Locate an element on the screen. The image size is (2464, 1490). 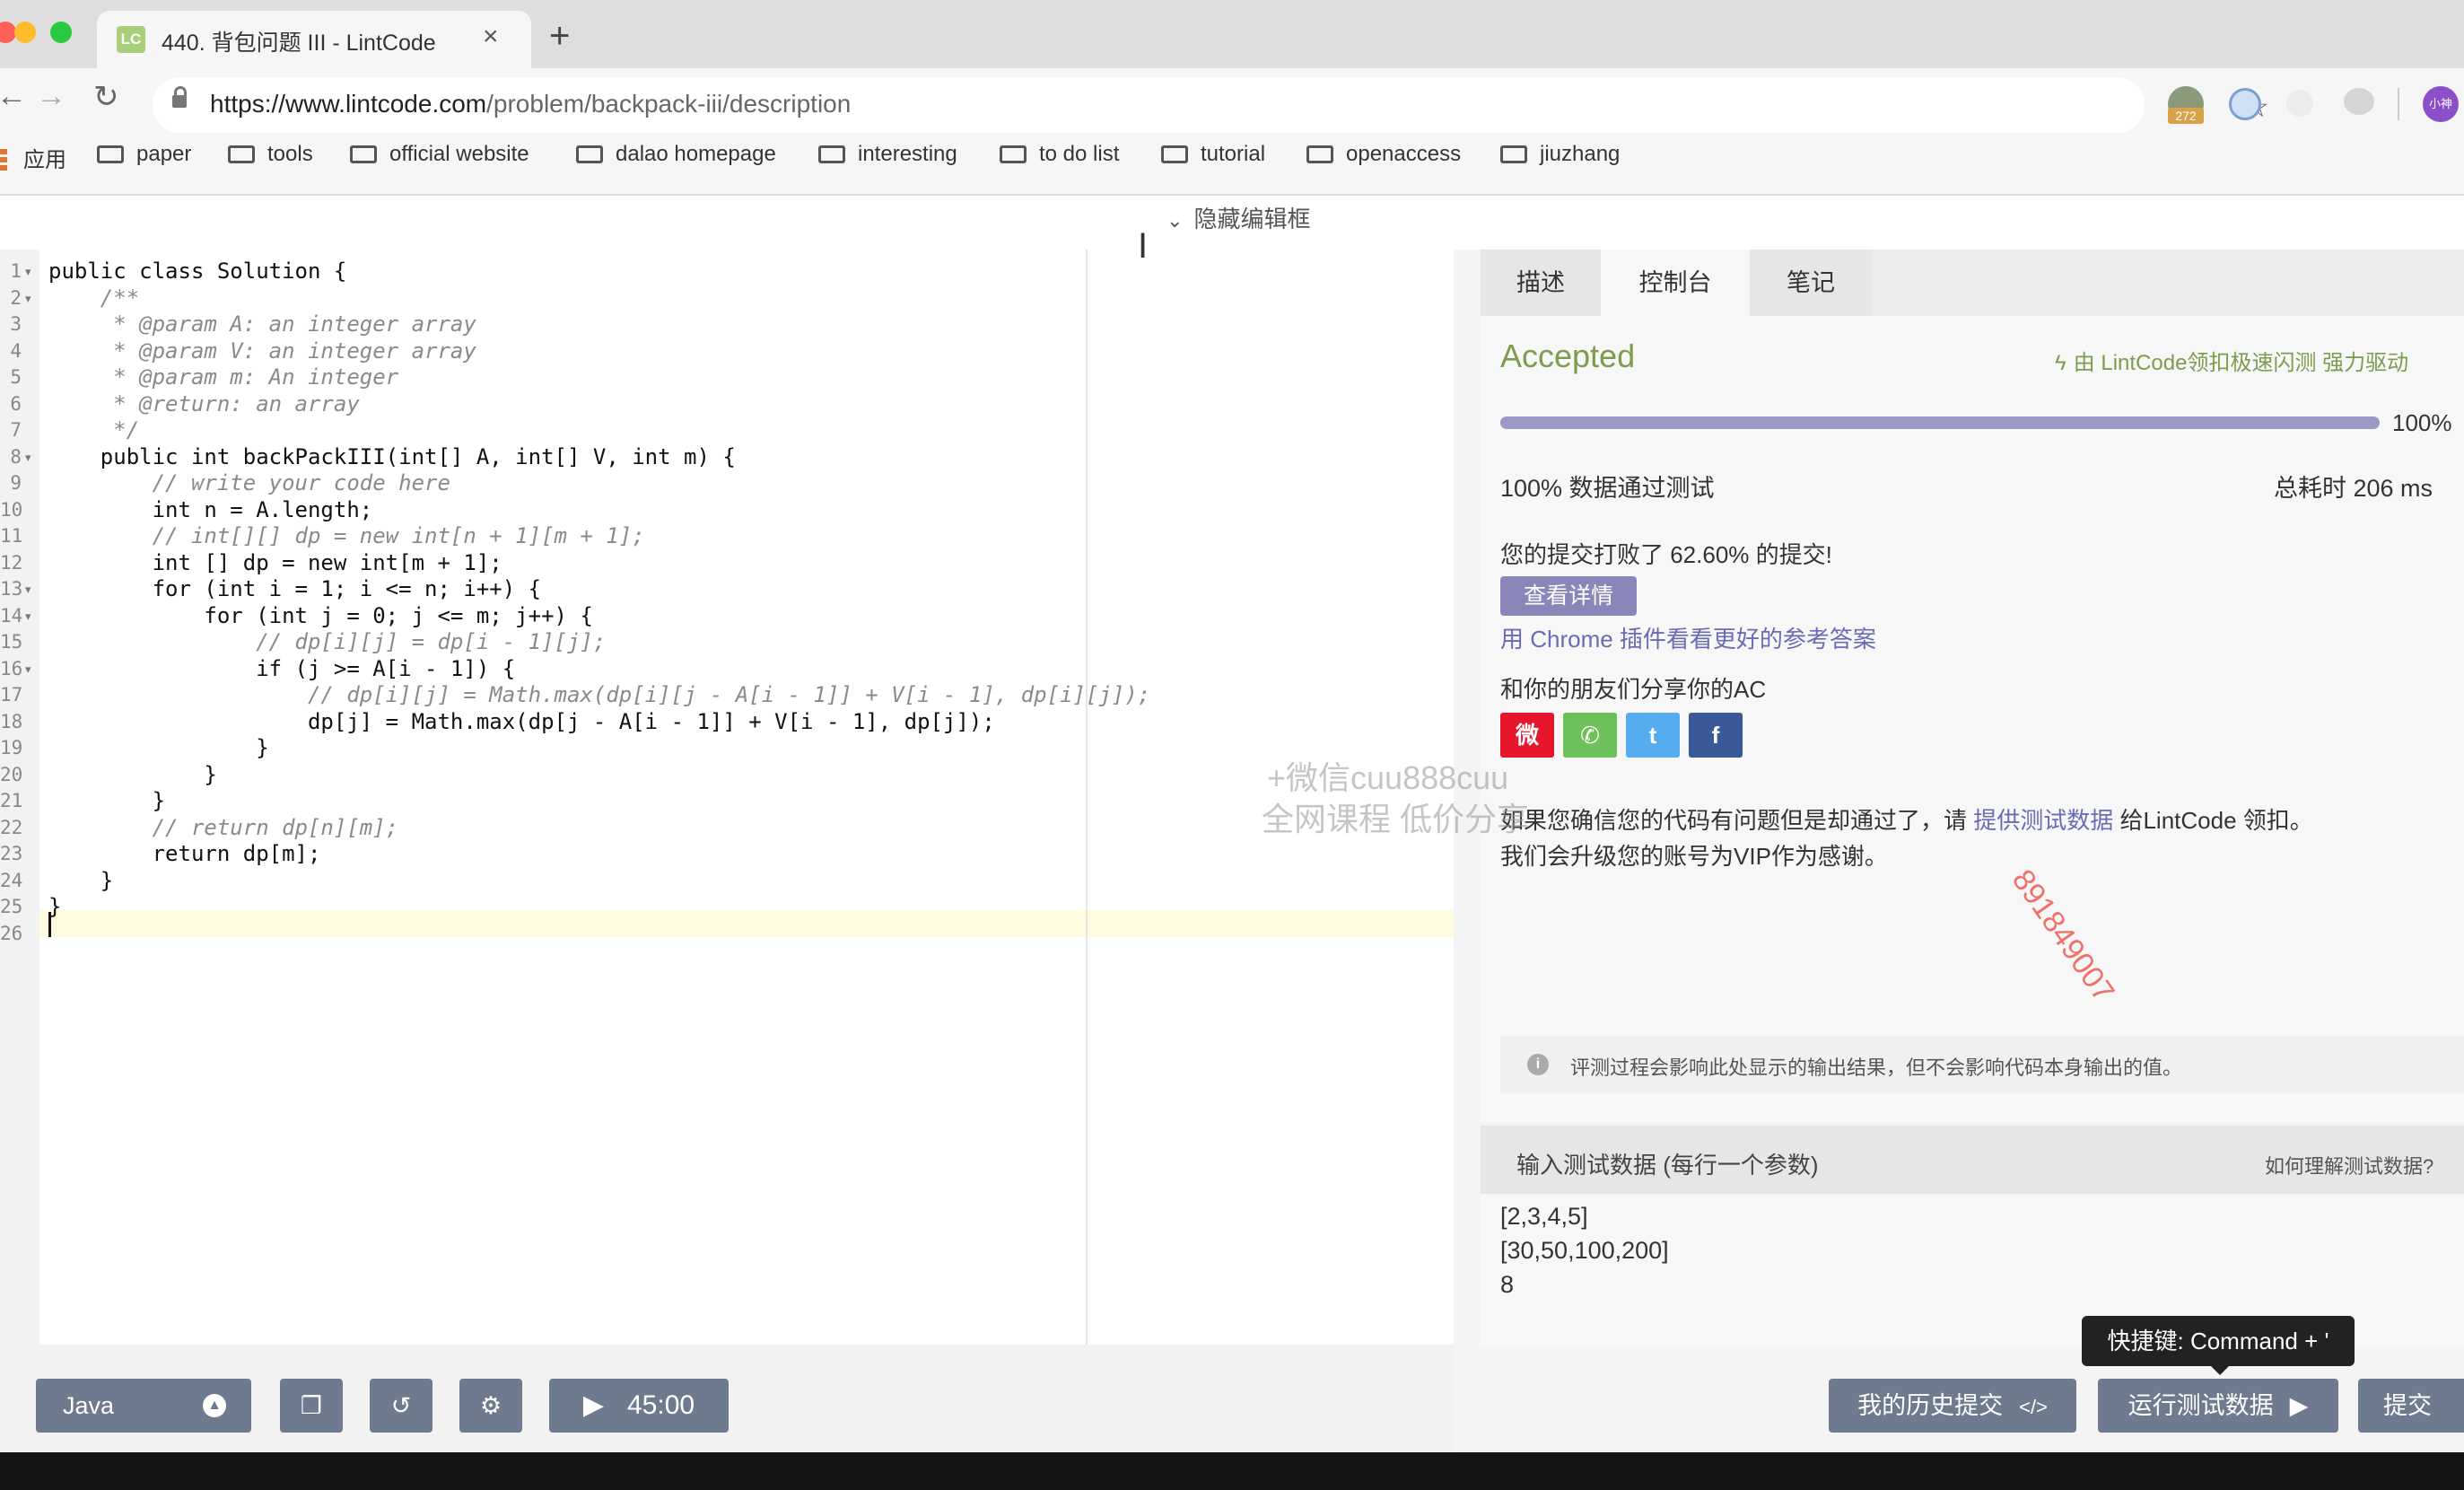
chrome-plugin-link: 用 Chrome 插件看看更好的参考答案 is located at coordinates (1688, 637).